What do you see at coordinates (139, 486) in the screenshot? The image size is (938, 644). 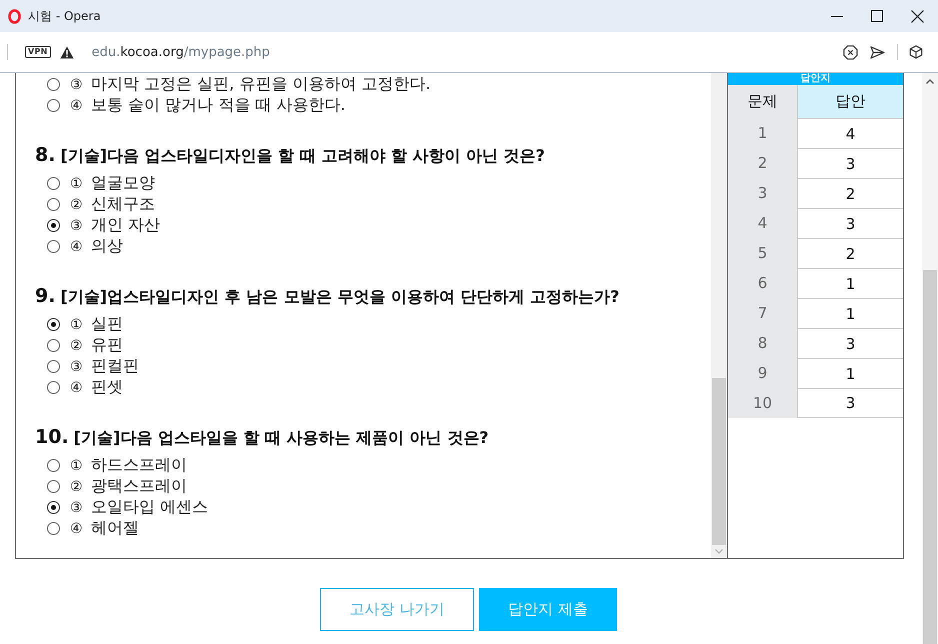 I see `option-text: 광택스프레이` at bounding box center [139, 486].